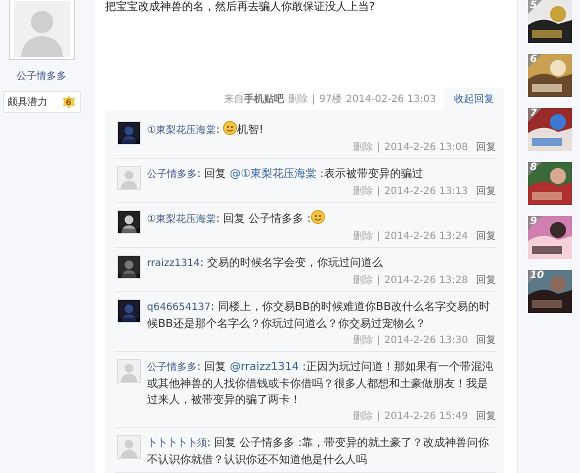  I want to click on comment-time: 2014-2-26 13:30, so click(426, 340).